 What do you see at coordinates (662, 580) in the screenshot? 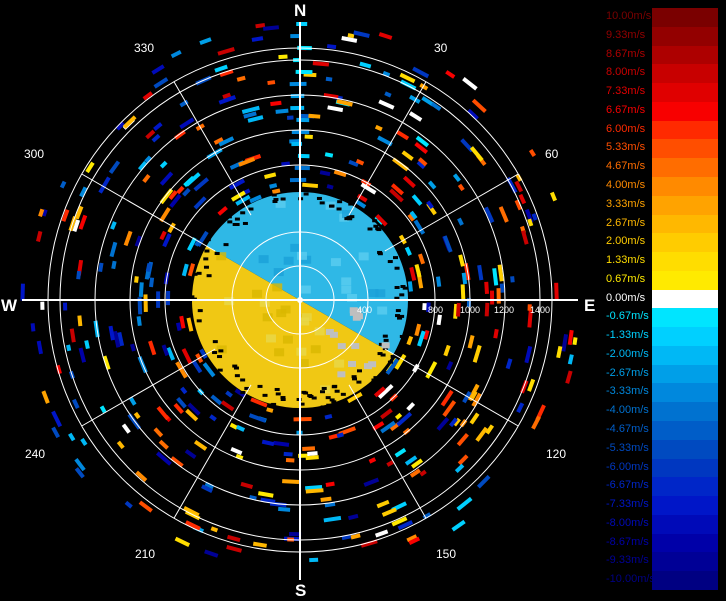
I see `legend-row: -10.00m/s` at bounding box center [662, 580].